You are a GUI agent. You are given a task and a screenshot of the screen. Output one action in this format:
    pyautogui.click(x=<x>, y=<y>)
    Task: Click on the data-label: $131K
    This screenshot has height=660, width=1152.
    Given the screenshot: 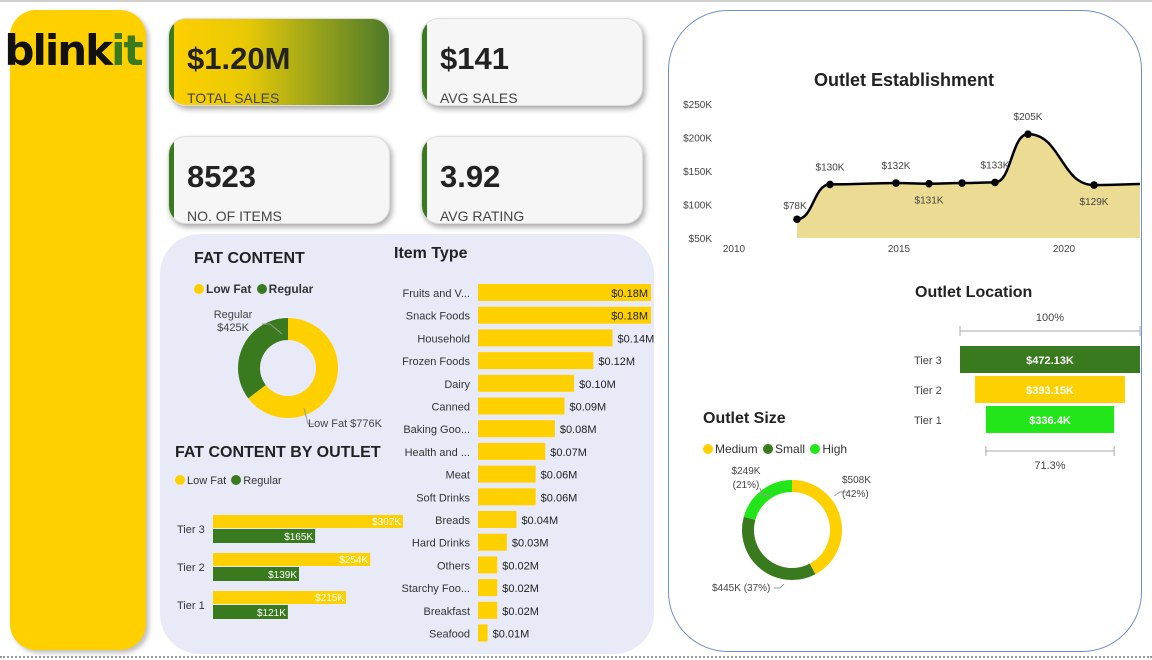 What is the action you would take?
    pyautogui.click(x=929, y=201)
    